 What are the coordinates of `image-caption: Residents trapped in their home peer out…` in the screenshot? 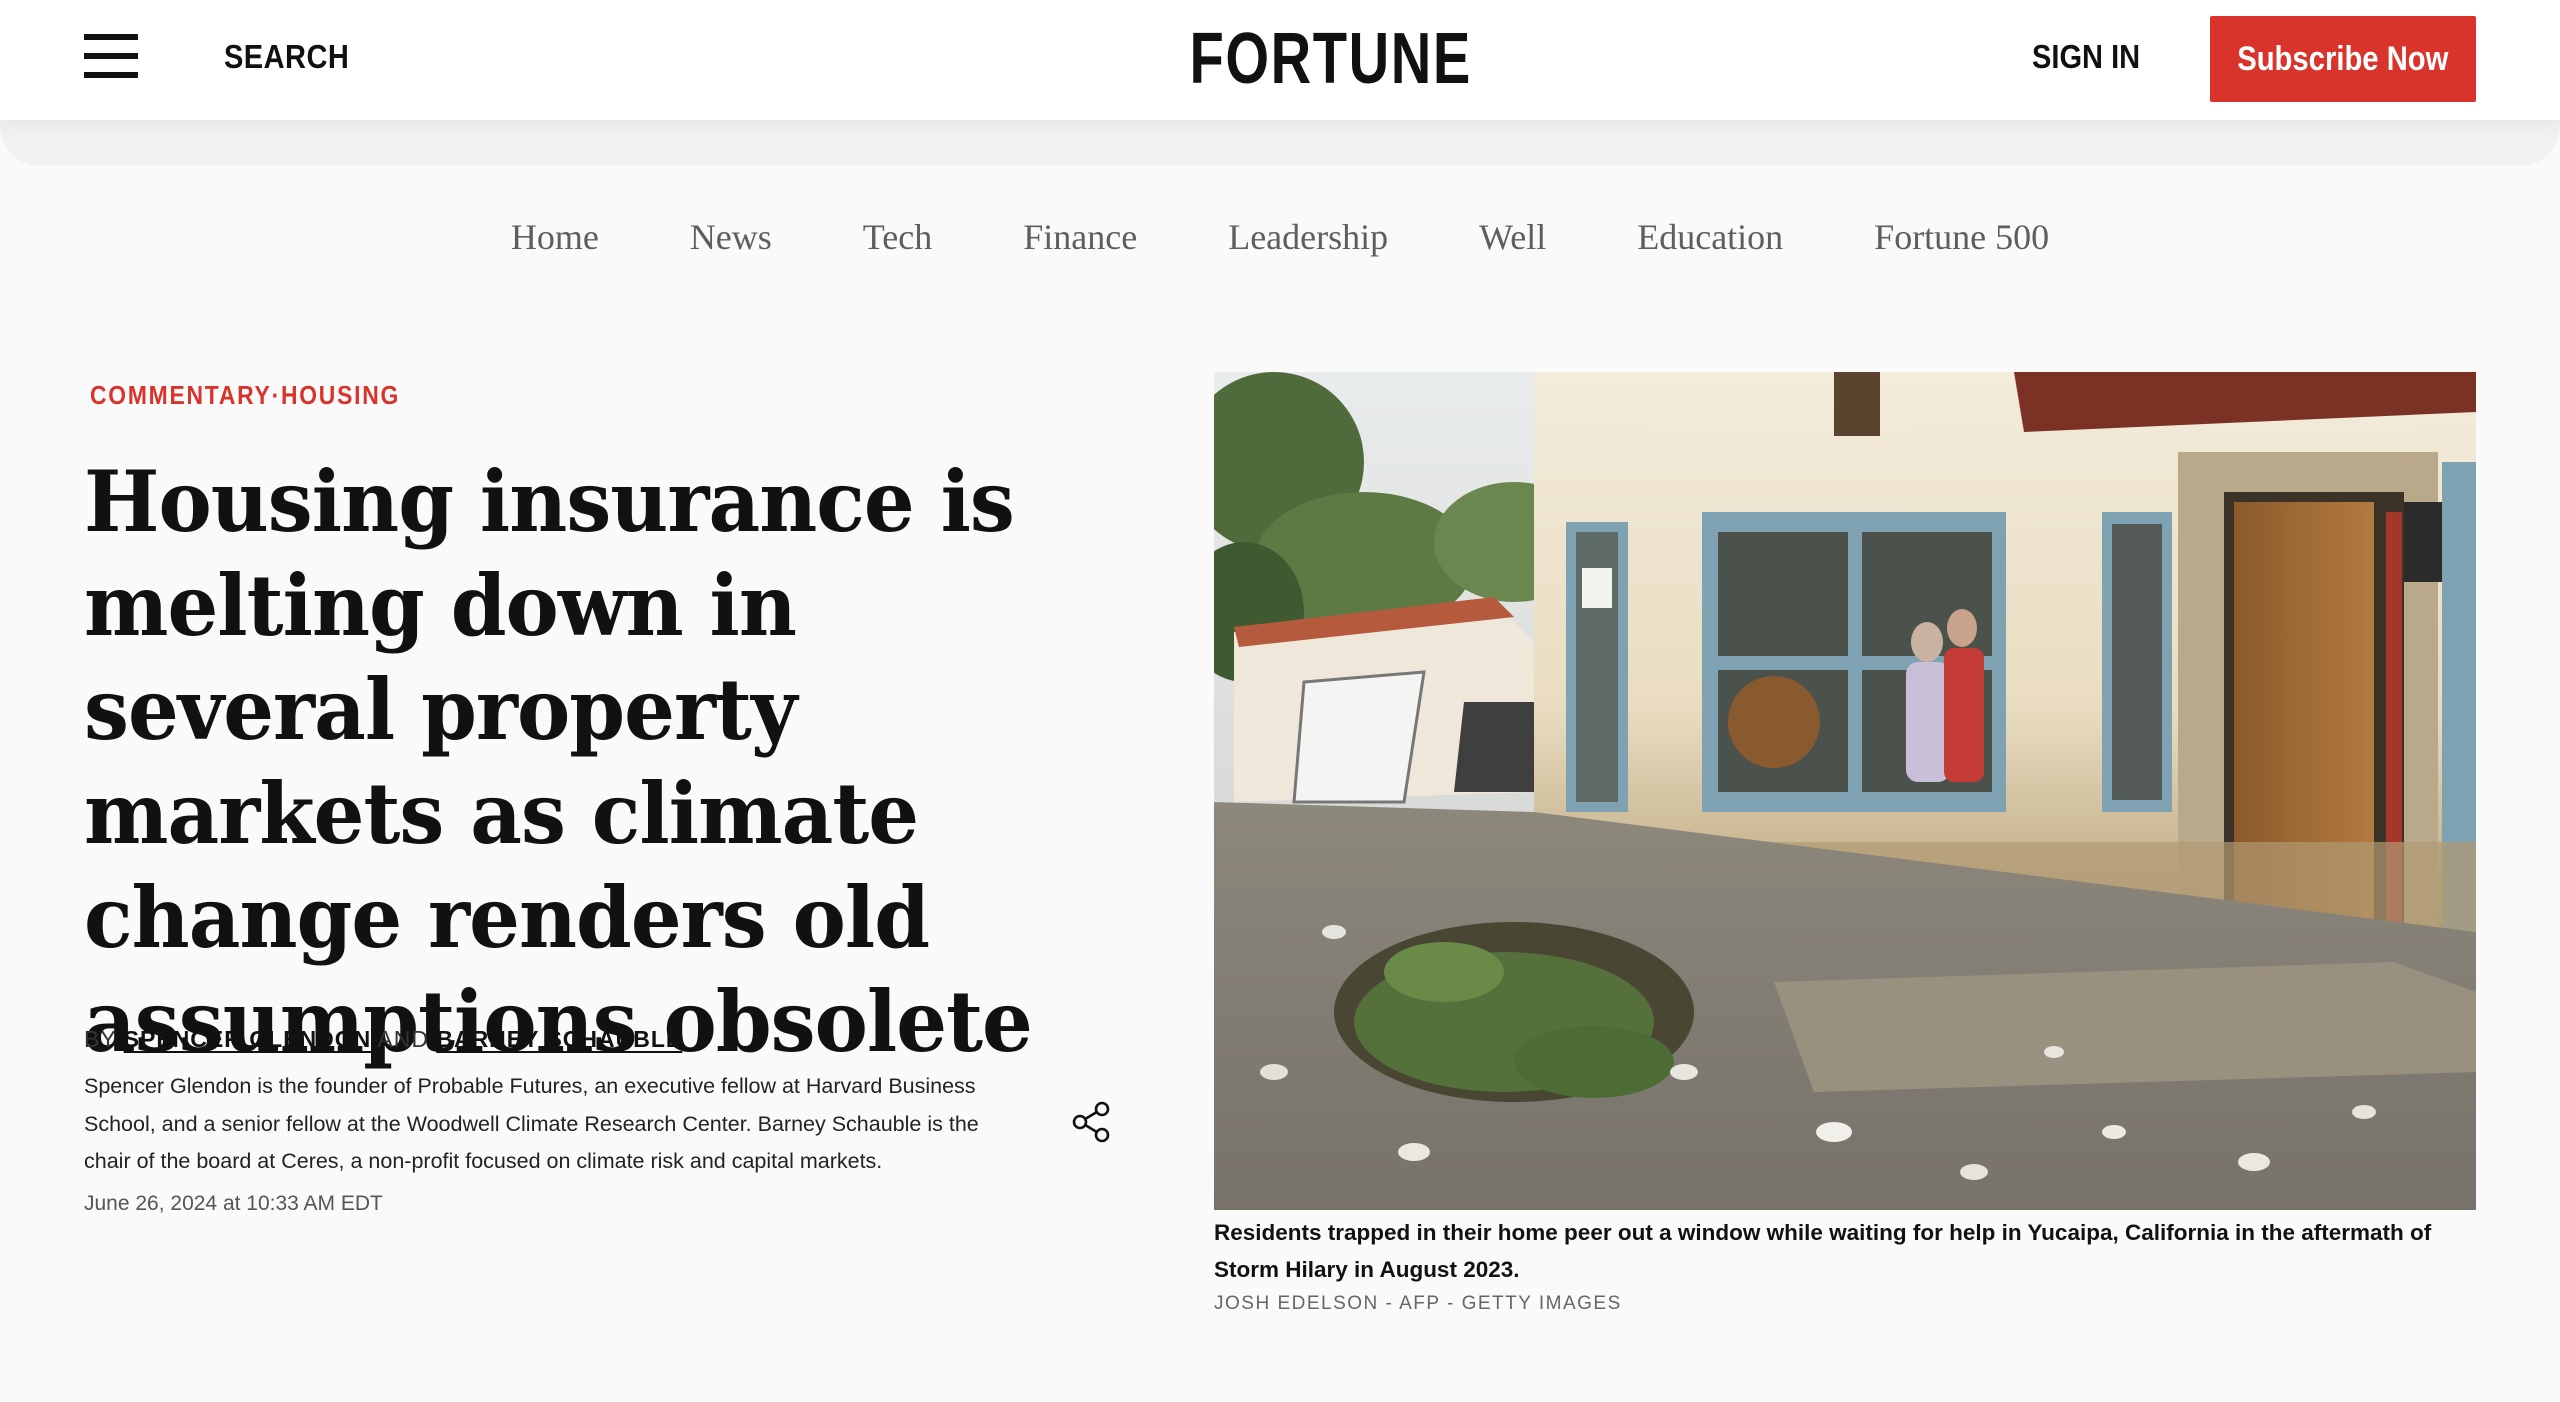 It's located at (1823, 1251).